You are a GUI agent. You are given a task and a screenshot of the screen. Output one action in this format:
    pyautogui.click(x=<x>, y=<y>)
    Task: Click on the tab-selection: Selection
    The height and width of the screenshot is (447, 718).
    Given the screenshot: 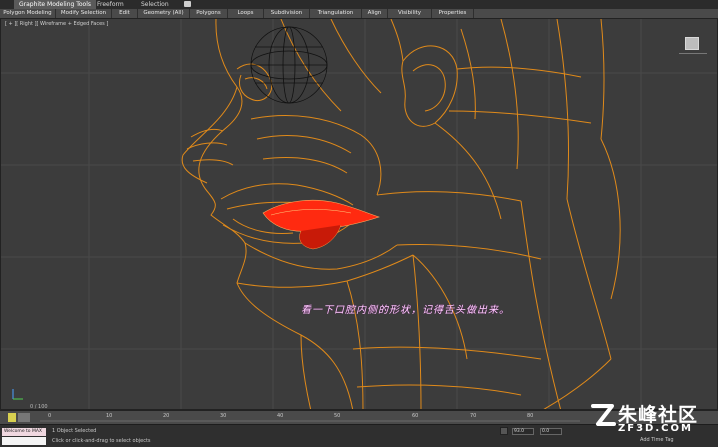 What is the action you would take?
    pyautogui.click(x=155, y=4)
    